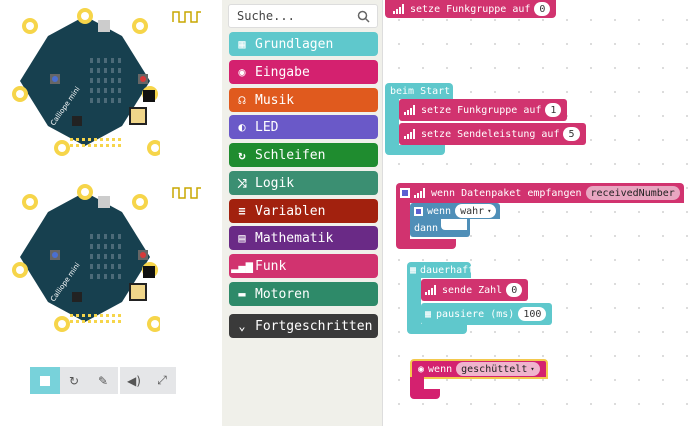 The height and width of the screenshot is (426, 700). I want to click on chevron-down-icon: ⌄, so click(242, 326).